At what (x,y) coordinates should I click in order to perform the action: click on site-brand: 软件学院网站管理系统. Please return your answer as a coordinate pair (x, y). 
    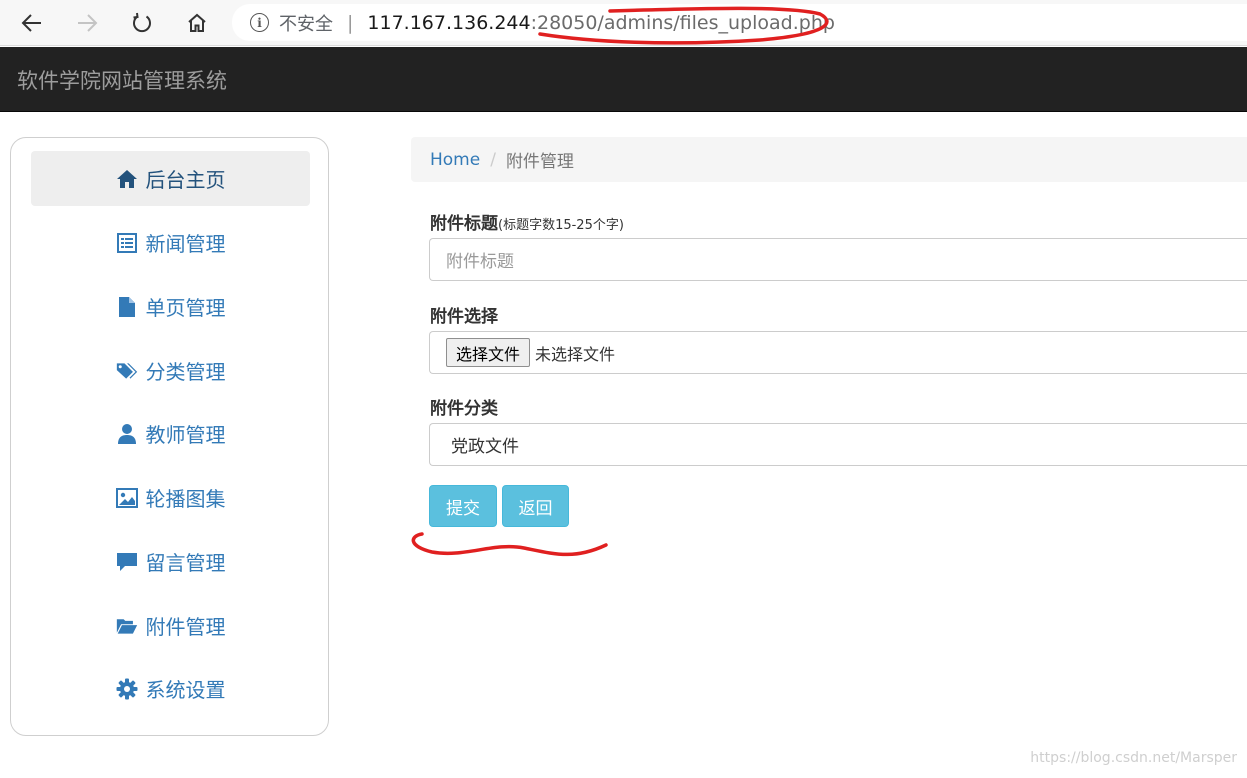
    Looking at the image, I should click on (122, 80).